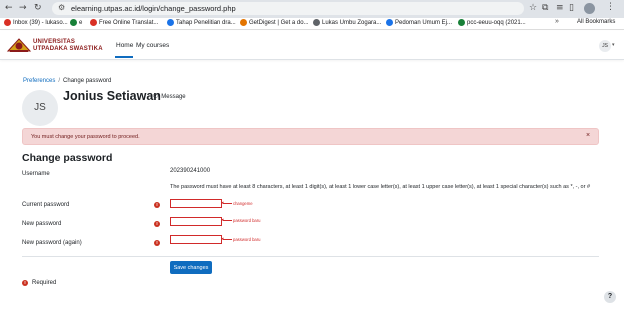 This screenshot has width=624, height=314. What do you see at coordinates (39, 81) in the screenshot?
I see `breadcrumb-preferences: Preferences` at bounding box center [39, 81].